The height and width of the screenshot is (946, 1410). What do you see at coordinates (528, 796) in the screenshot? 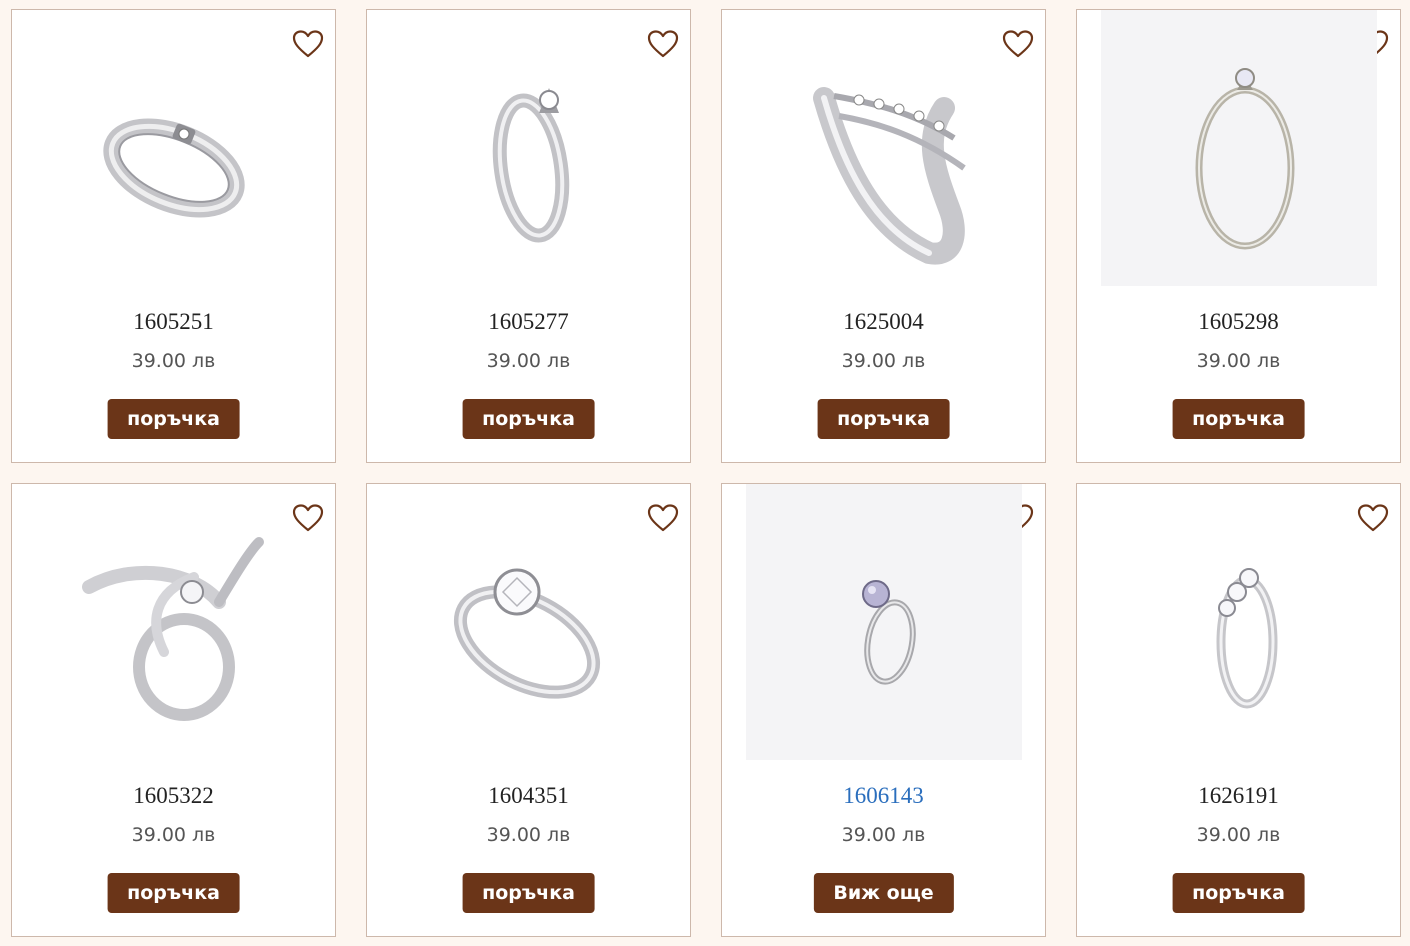
I see `product-code: 1604351` at bounding box center [528, 796].